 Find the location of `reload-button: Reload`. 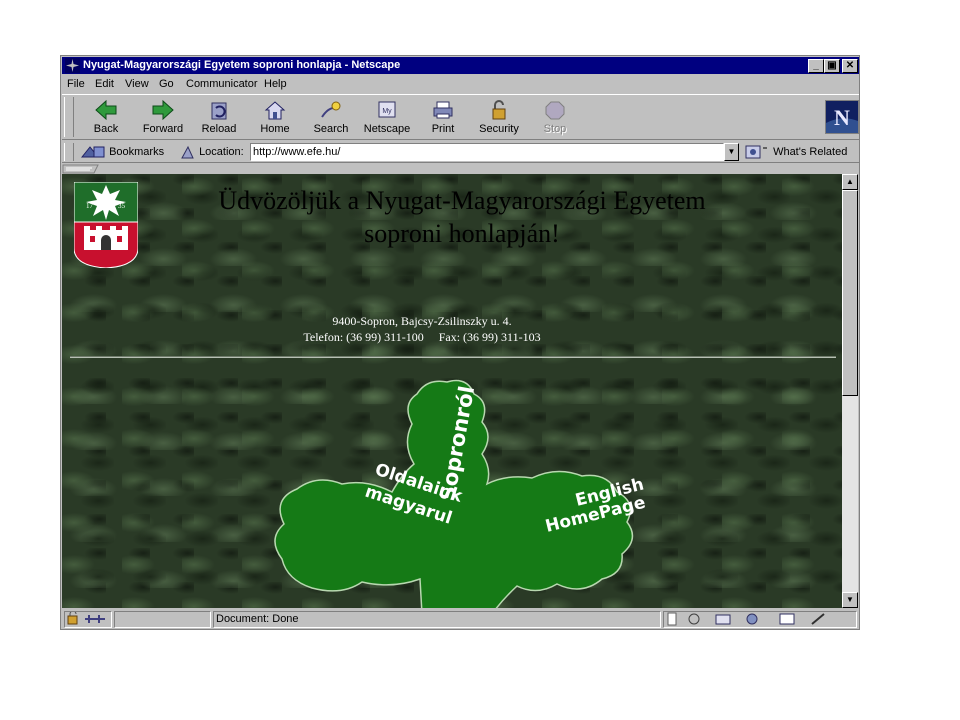

reload-button: Reload is located at coordinates (219, 118).